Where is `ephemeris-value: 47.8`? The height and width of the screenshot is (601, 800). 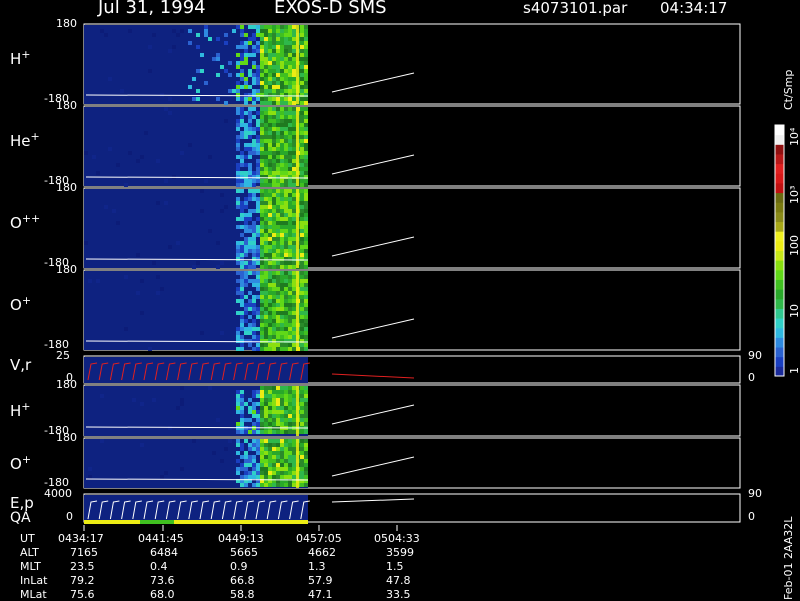 ephemeris-value: 47.8 is located at coordinates (398, 580).